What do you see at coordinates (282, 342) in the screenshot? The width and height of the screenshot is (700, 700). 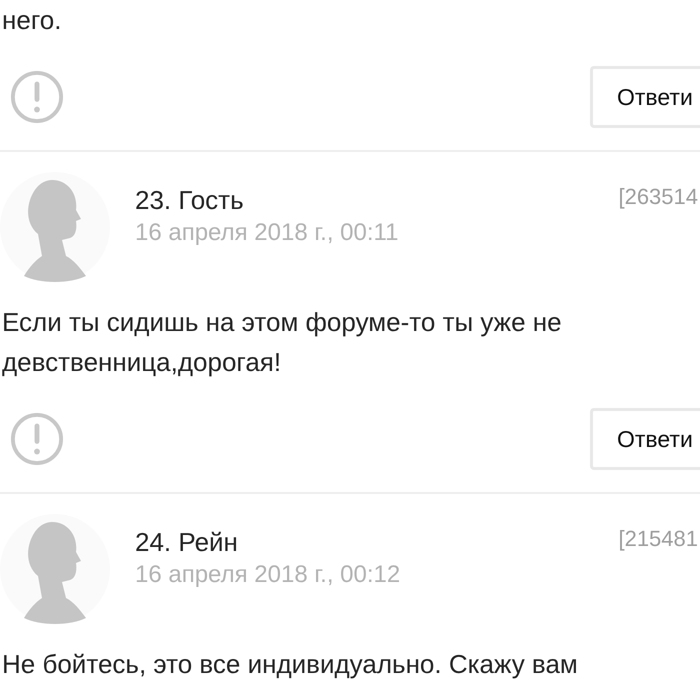 I see `comment-text: Если ты сидишь на этом форуме-то ты уже не девственница,дорогая!` at bounding box center [282, 342].